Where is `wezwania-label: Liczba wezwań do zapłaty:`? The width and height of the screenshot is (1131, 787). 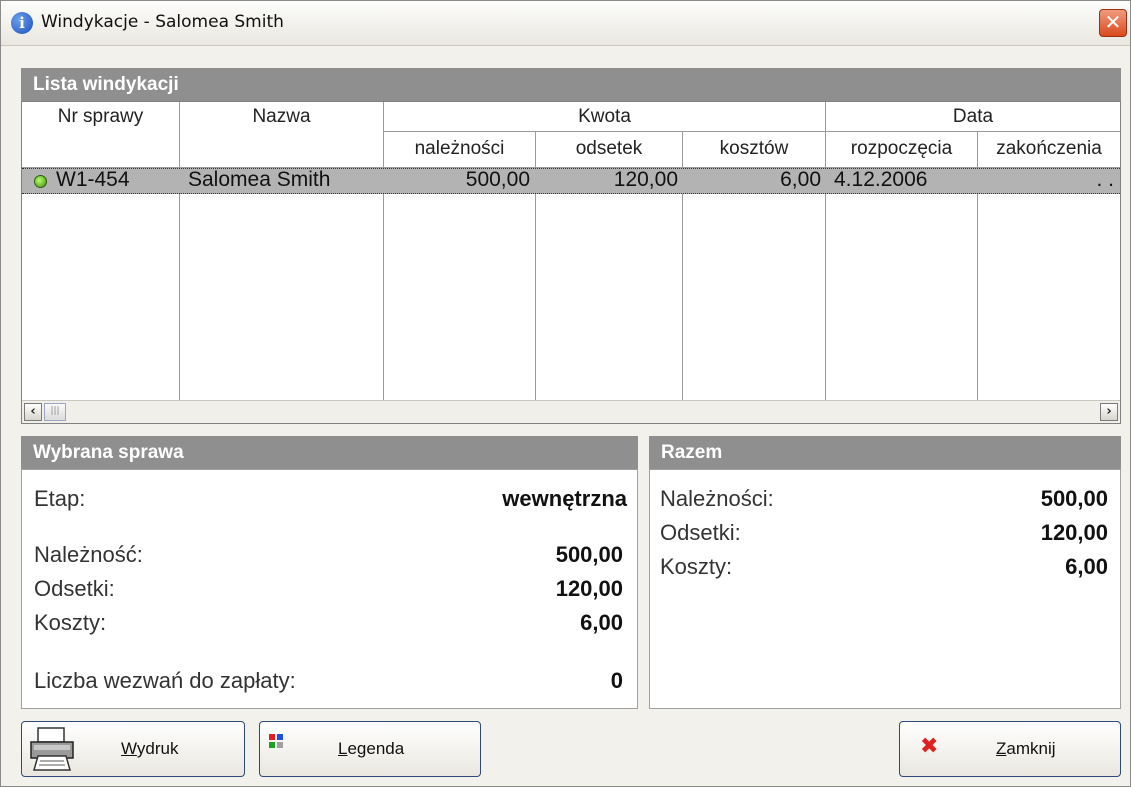 wezwania-label: Liczba wezwań do zapłaty: is located at coordinates (165, 680).